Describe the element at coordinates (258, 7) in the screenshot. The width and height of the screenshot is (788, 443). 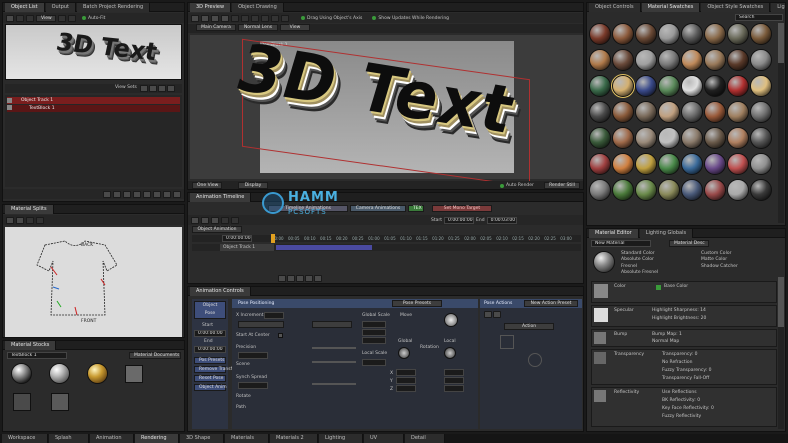
I see `tab-object-drawing: Object Drawing` at that location.